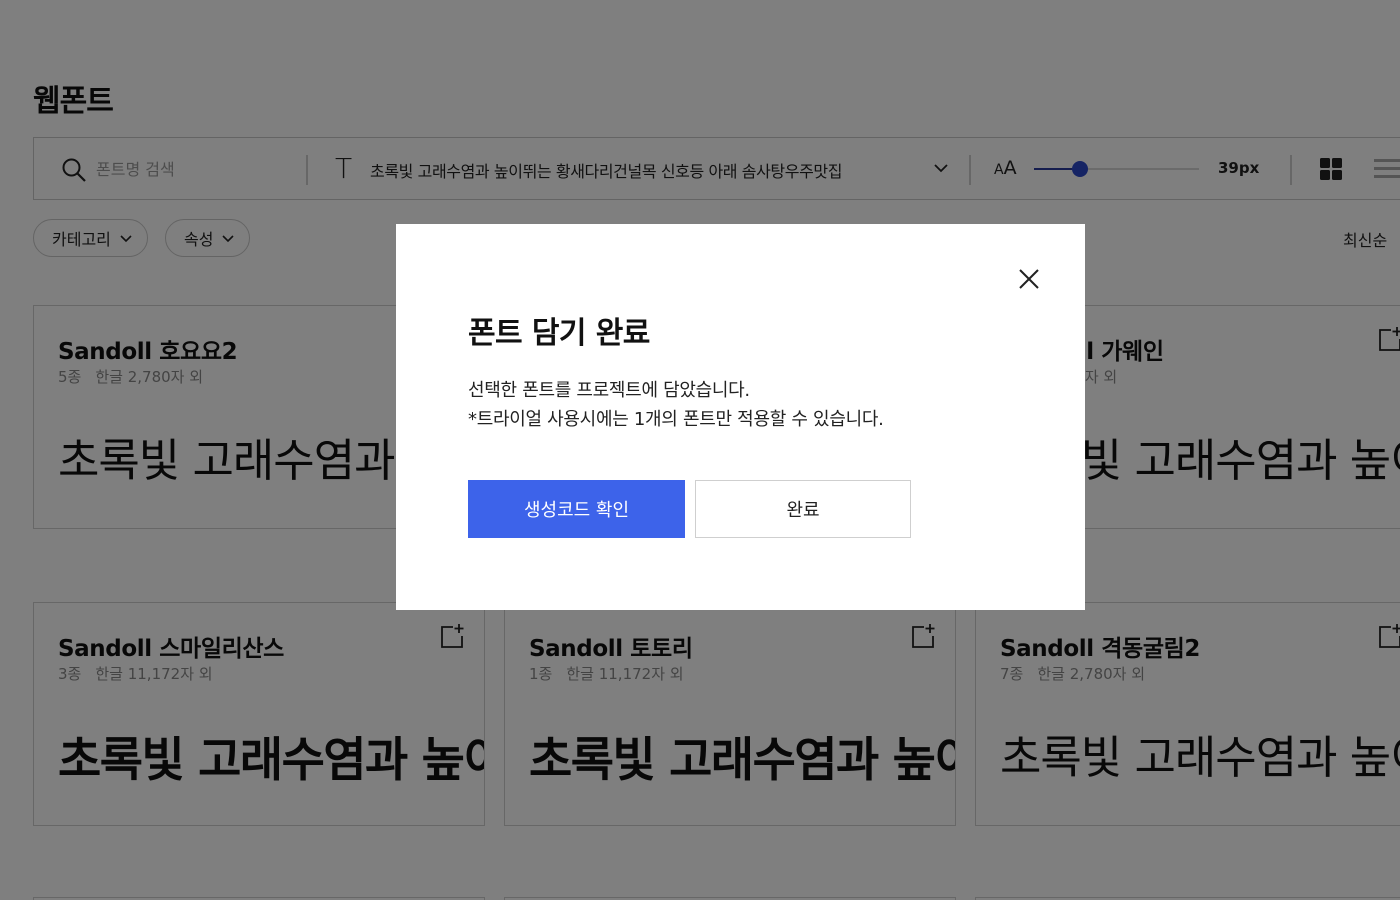  I want to click on done-button: 완료, so click(803, 509).